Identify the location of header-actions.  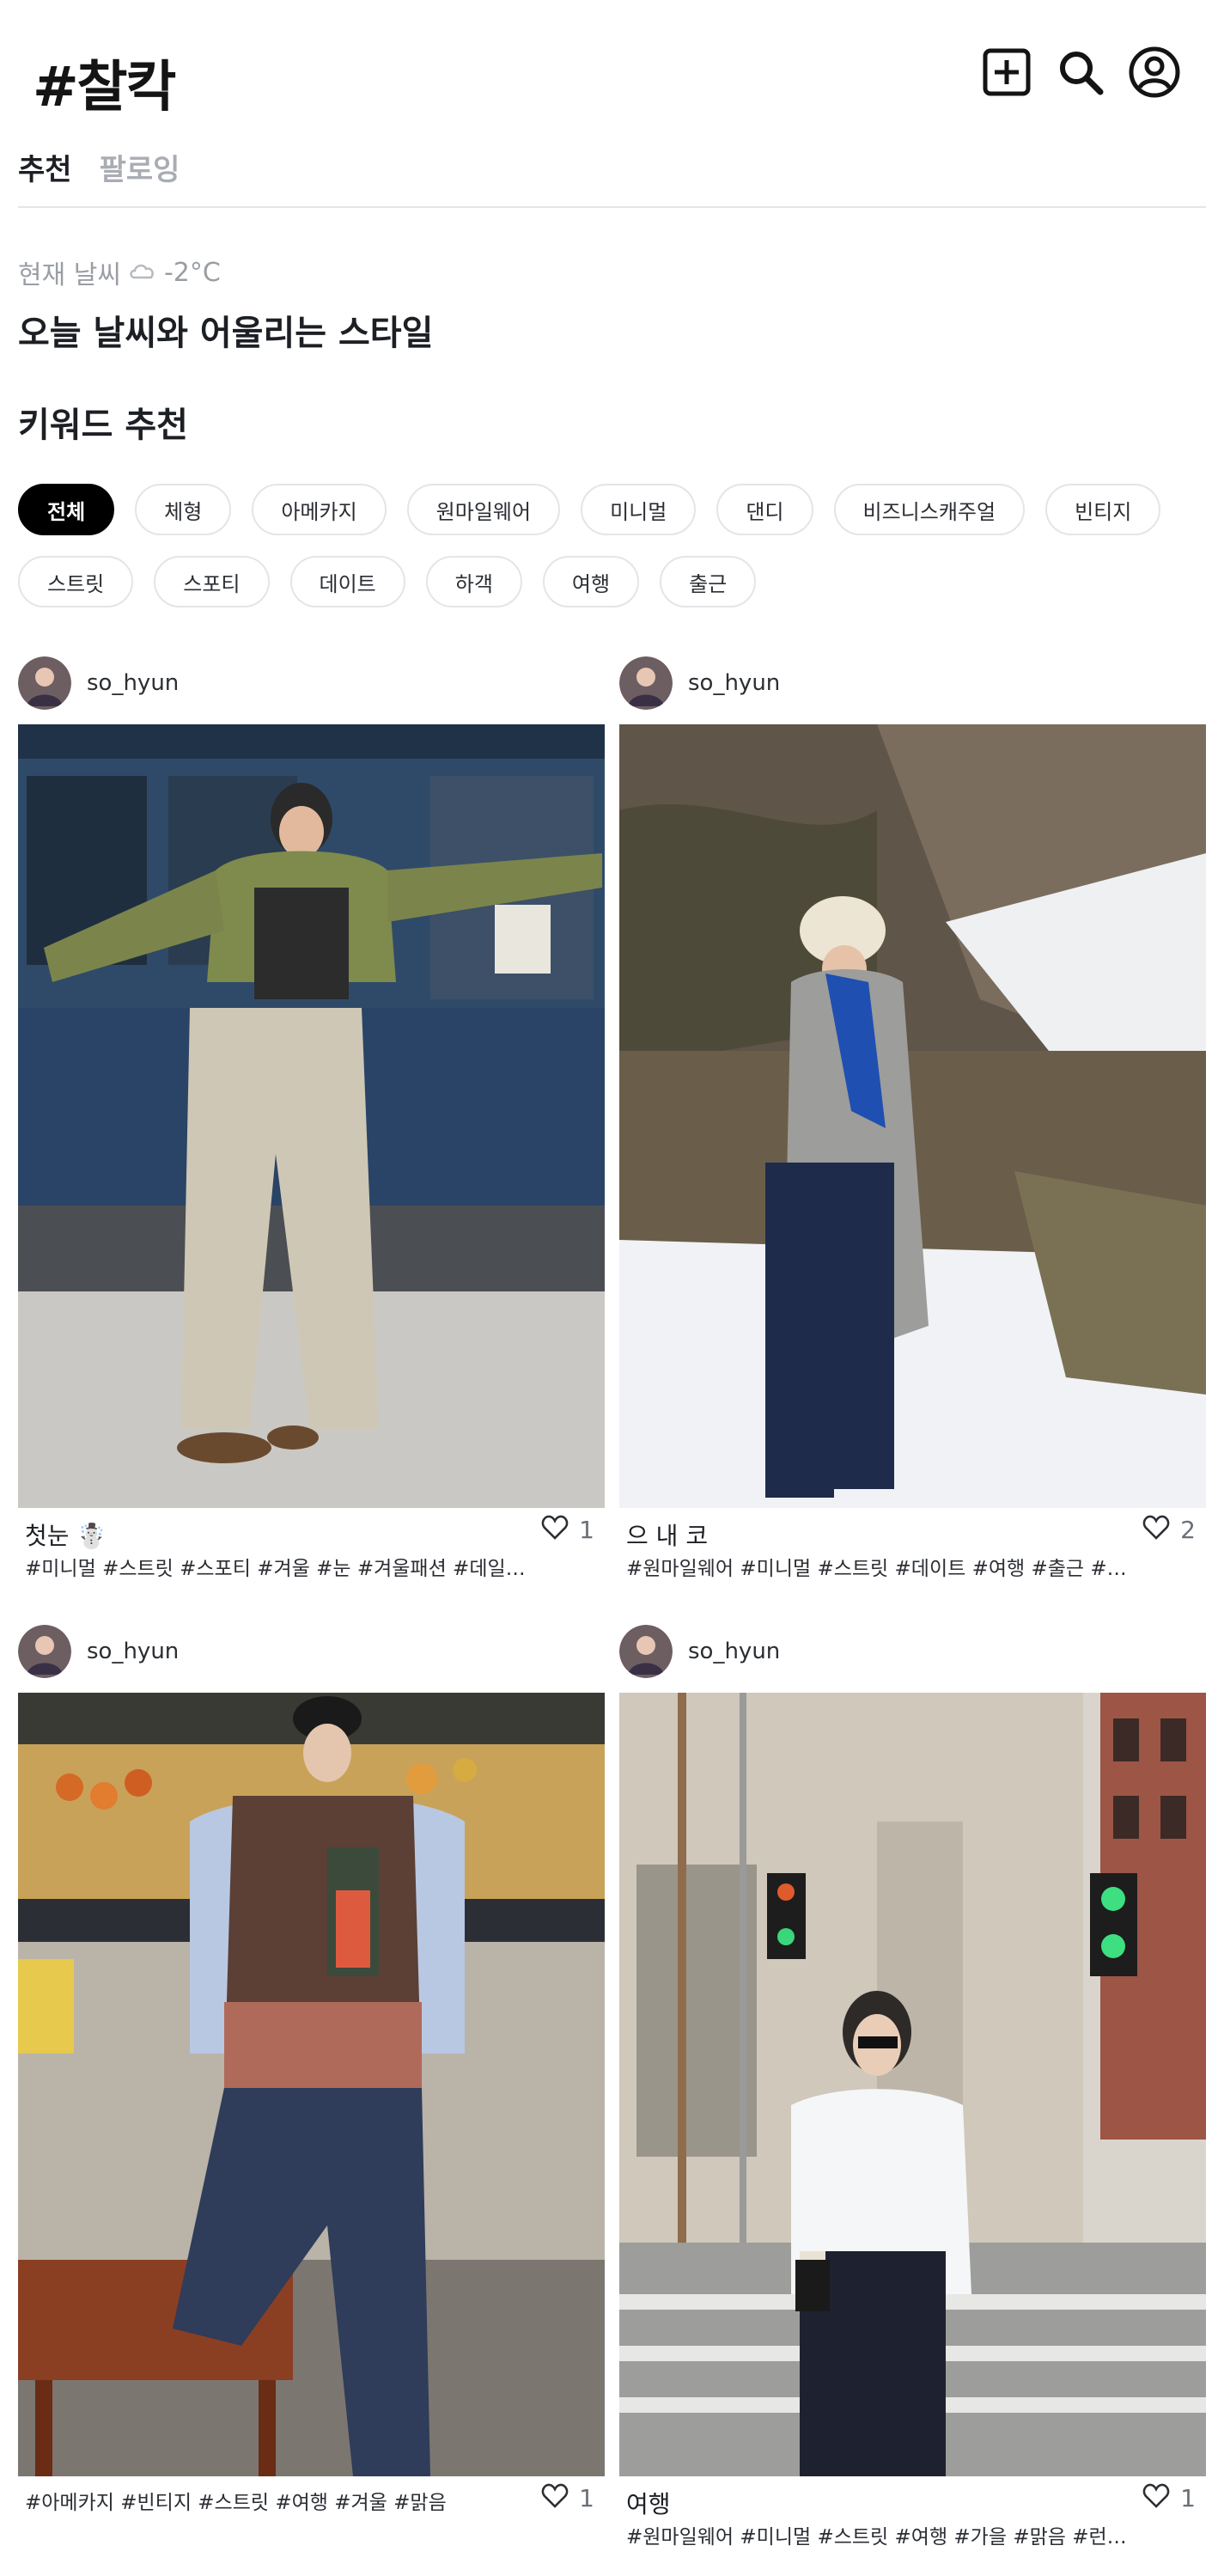
(1080, 72).